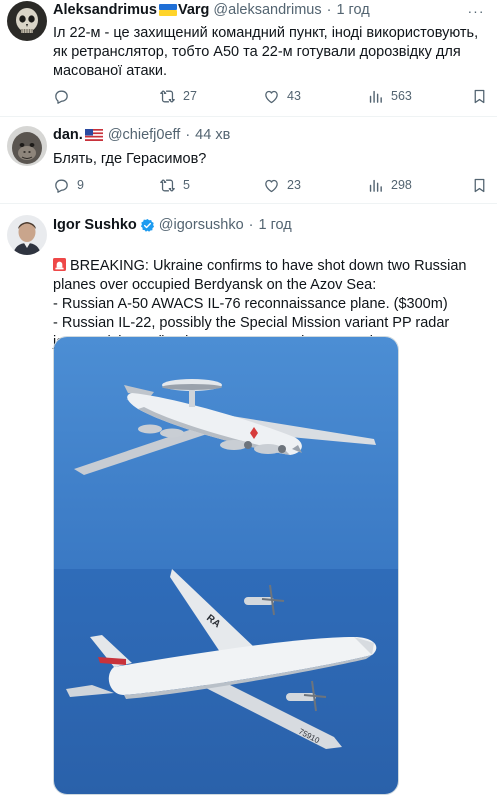  What do you see at coordinates (201, 225) in the screenshot?
I see `author-handle: @igorsushko` at bounding box center [201, 225].